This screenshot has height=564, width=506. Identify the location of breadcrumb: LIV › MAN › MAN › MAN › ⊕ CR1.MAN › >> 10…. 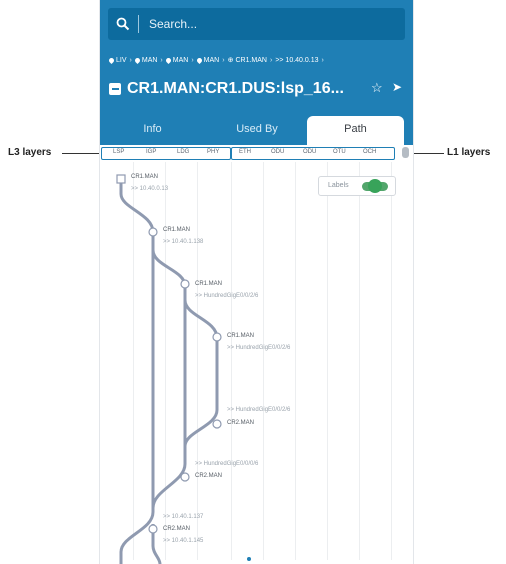
(217, 60).